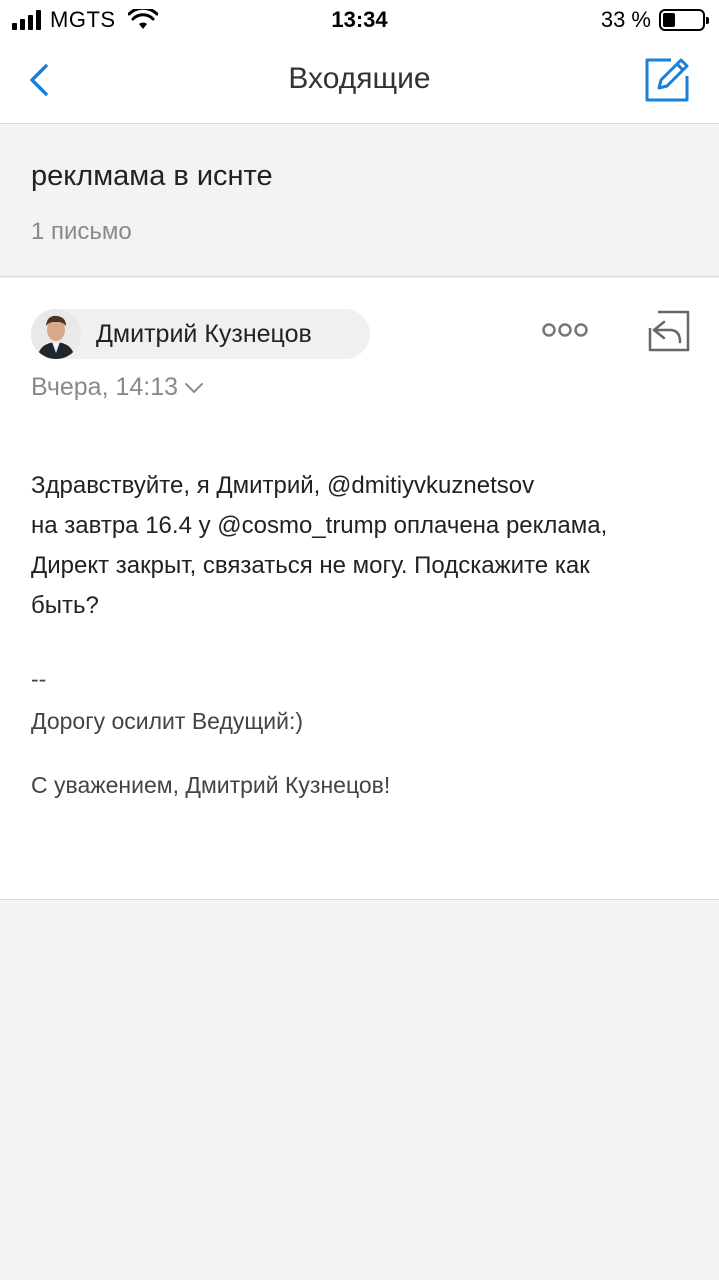  Describe the element at coordinates (211, 785) in the screenshot. I see `signature-line: С уважением, Дмитрий Кузнецов!` at that location.